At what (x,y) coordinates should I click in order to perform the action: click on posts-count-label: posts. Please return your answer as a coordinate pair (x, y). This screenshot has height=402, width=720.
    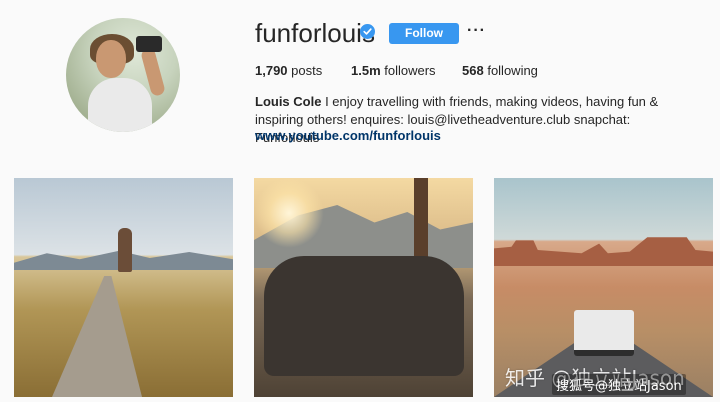
    Looking at the image, I should click on (307, 70).